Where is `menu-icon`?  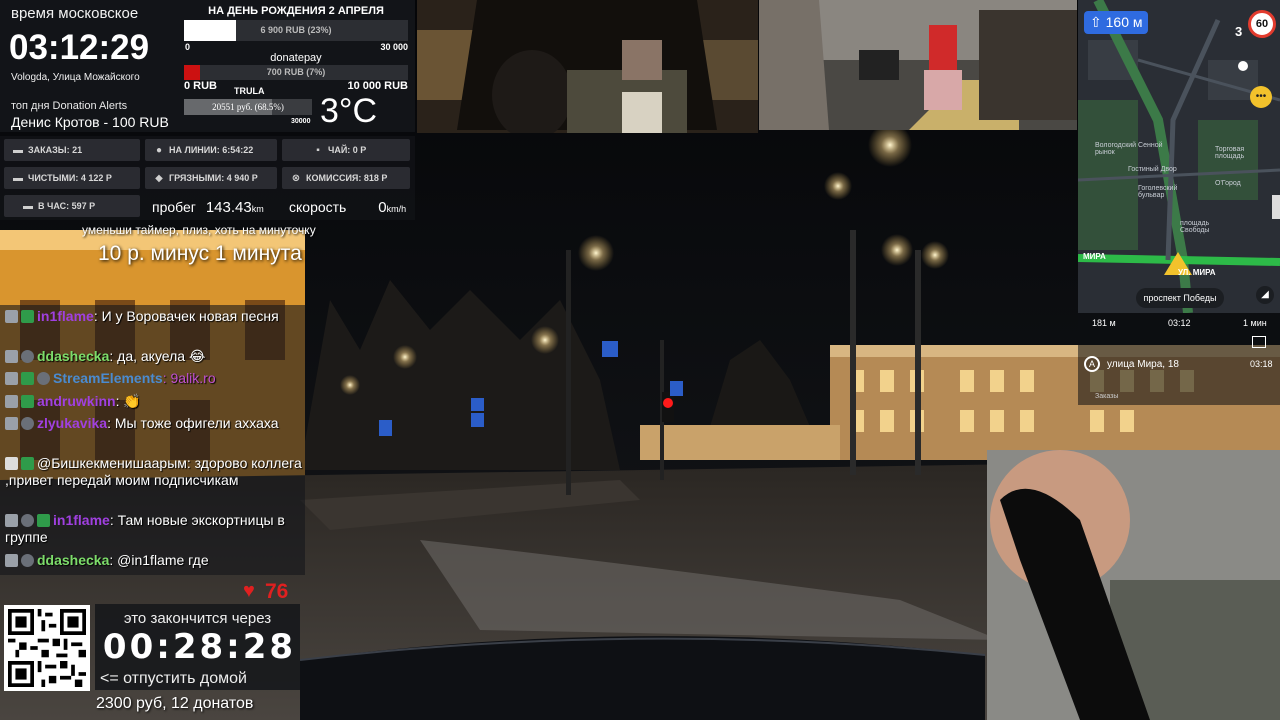 menu-icon is located at coordinates (1259, 342).